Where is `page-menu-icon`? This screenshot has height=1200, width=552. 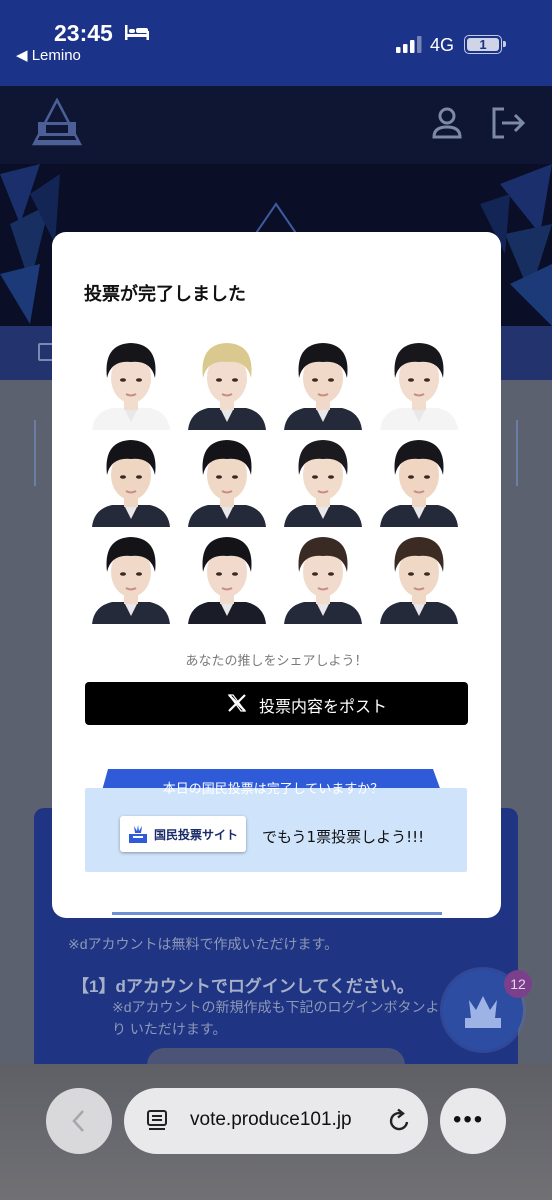
page-menu-icon is located at coordinates (157, 1121).